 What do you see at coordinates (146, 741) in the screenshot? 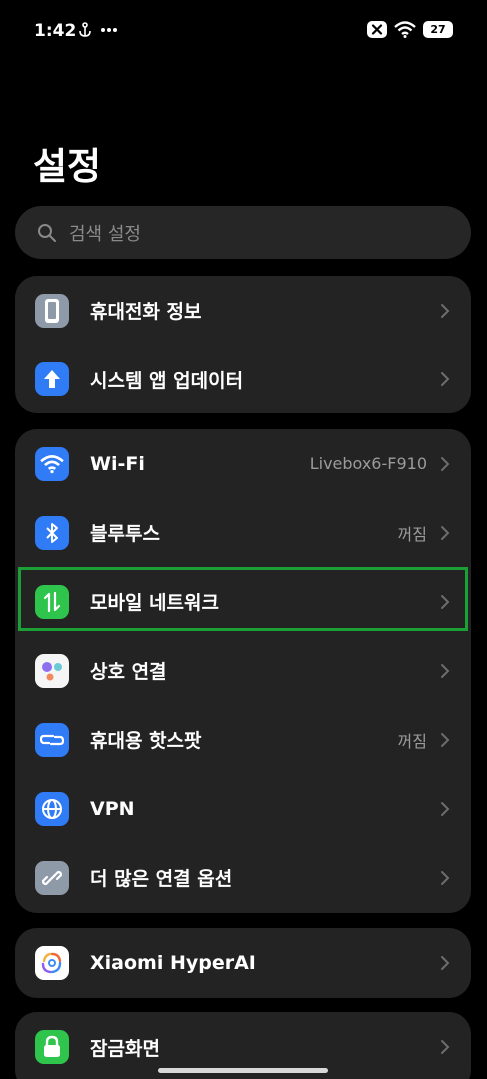
I see `settings-item-label: 휴대용 핫스팟` at bounding box center [146, 741].